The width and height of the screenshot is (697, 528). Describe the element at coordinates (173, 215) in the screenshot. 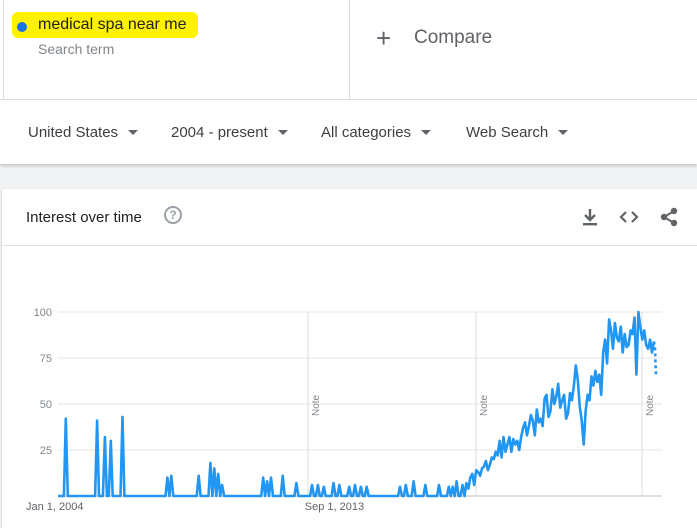

I see `help-icon: ?` at that location.